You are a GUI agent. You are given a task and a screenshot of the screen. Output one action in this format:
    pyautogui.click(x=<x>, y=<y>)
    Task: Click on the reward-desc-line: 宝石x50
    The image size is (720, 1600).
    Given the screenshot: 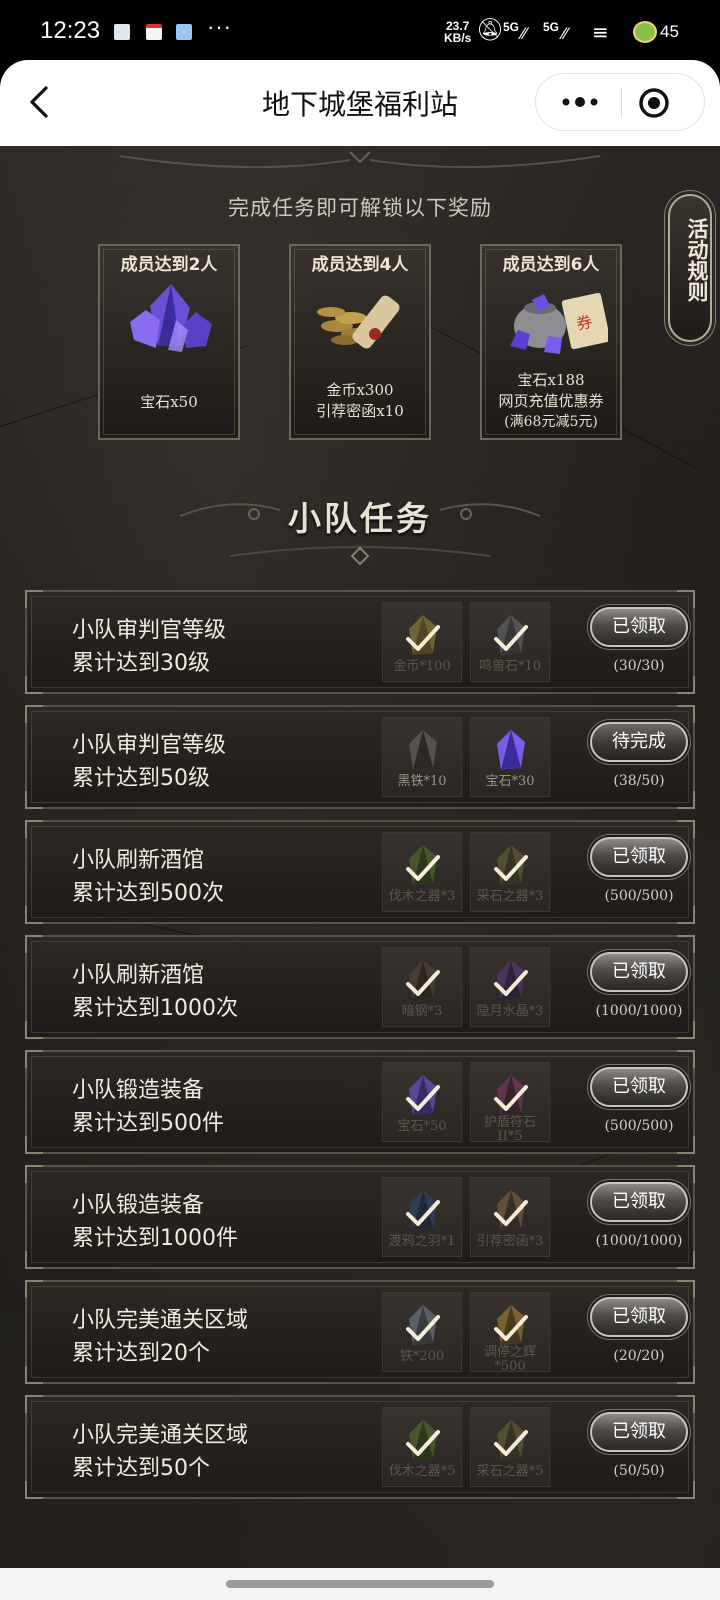 What is the action you would take?
    pyautogui.click(x=169, y=402)
    